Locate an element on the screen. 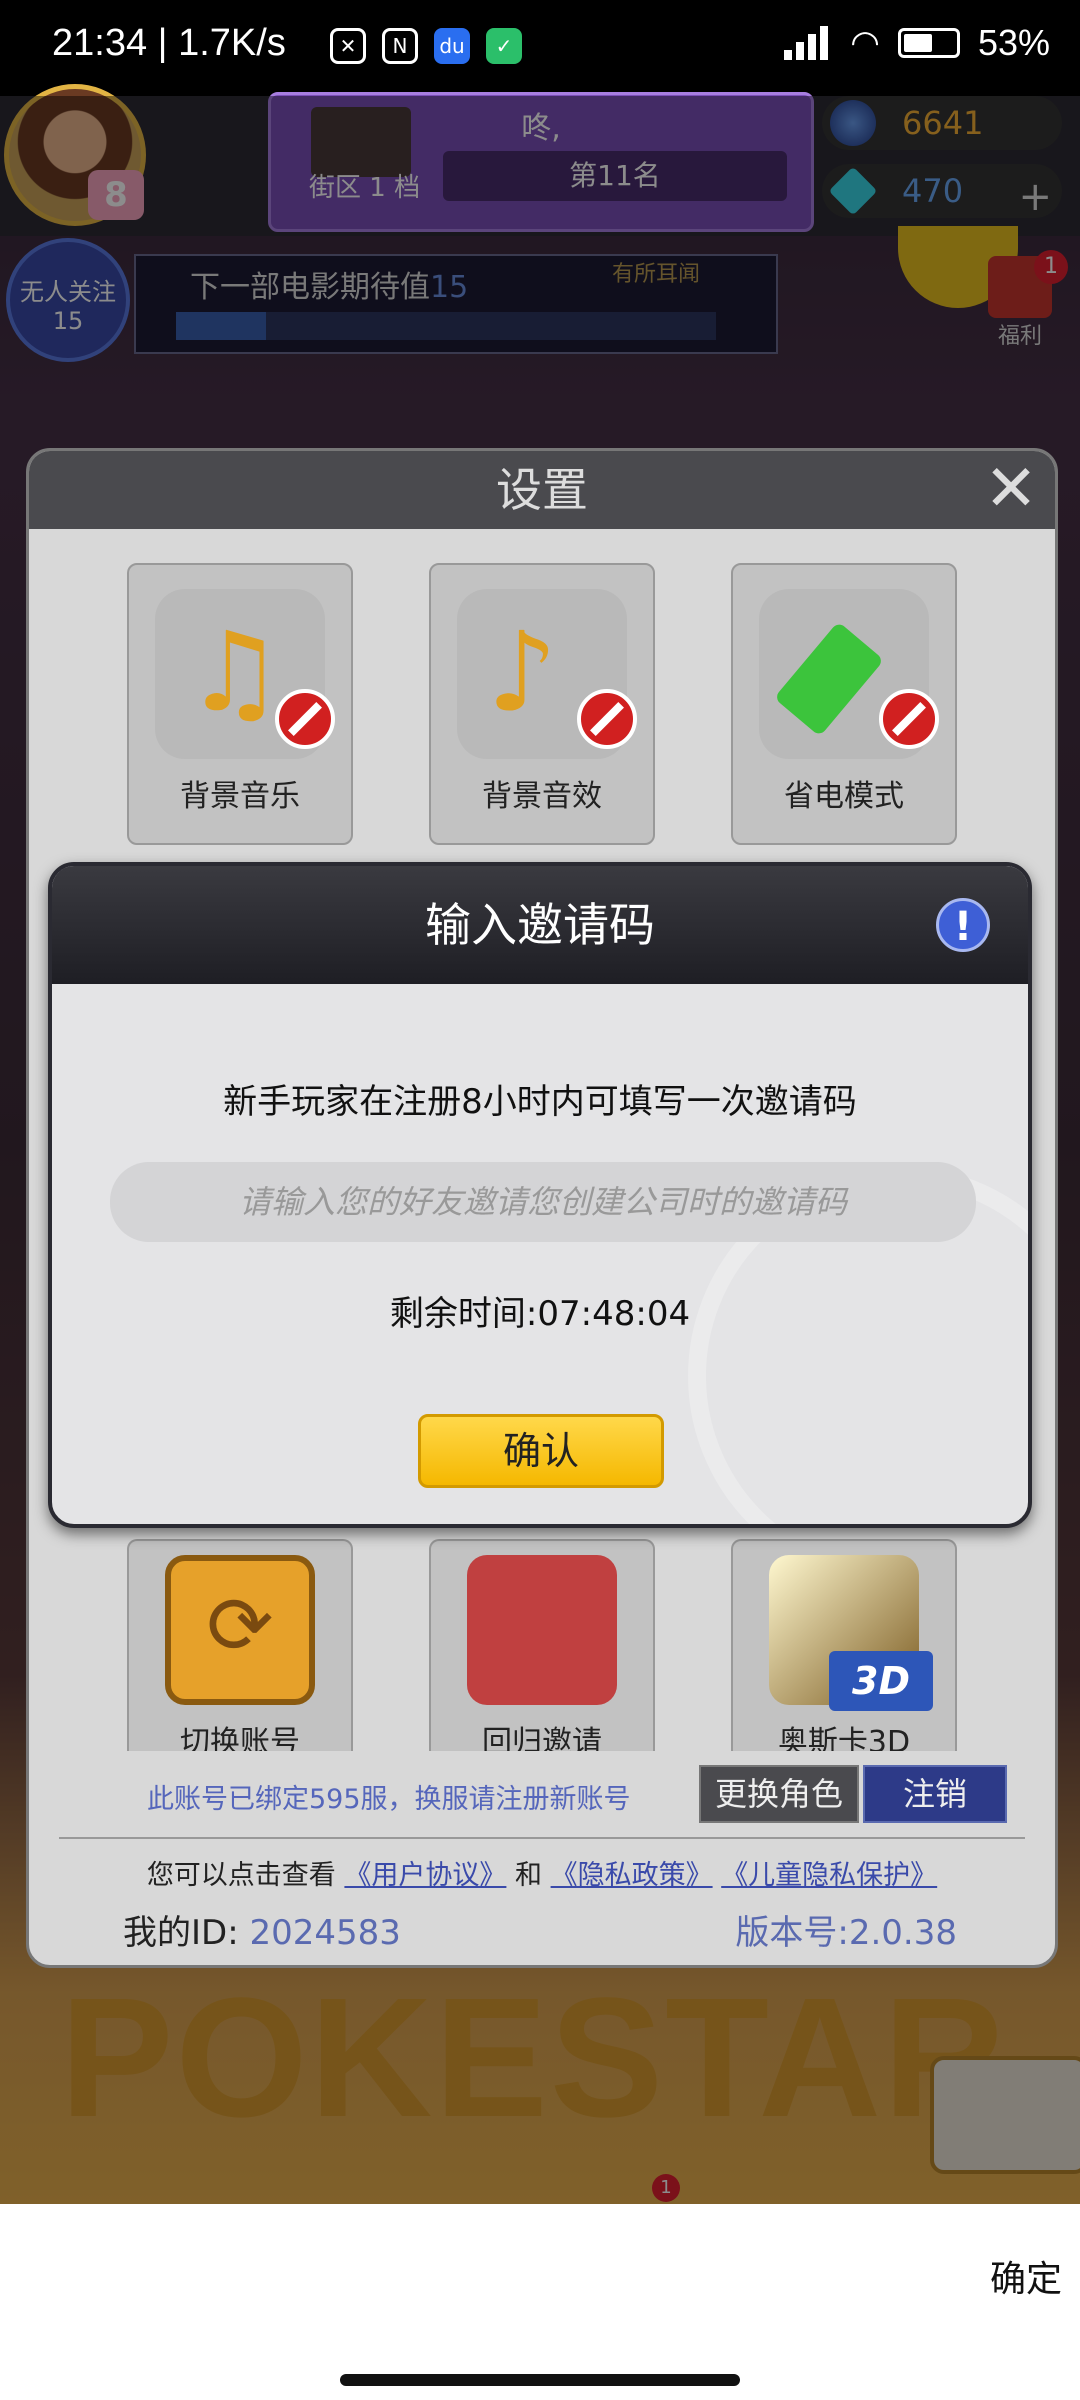 The height and width of the screenshot is (2400, 1080). power-save-label: 省电模式 is located at coordinates (844, 796).